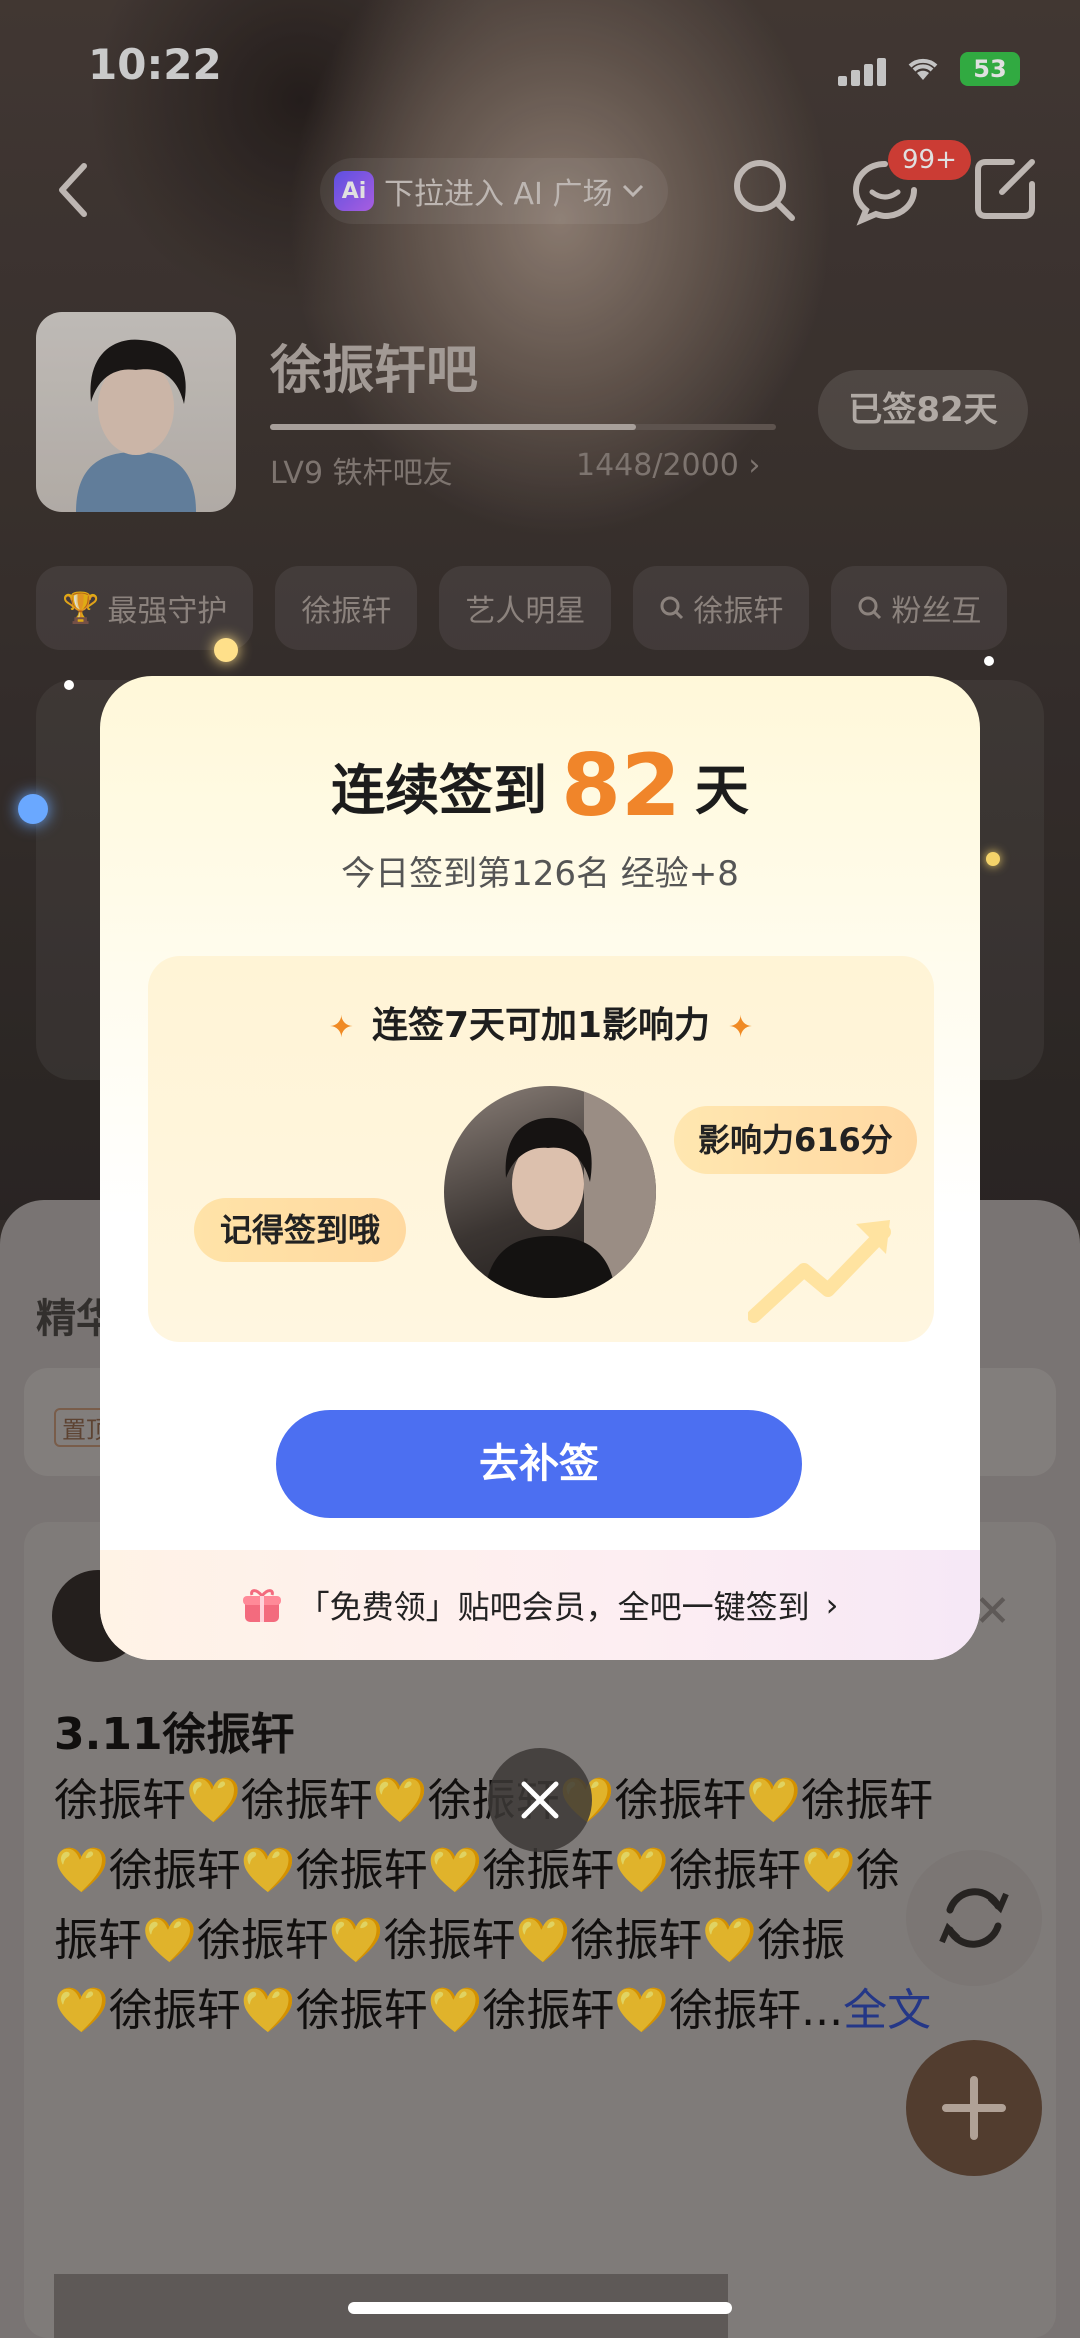 This screenshot has height=2338, width=1080. What do you see at coordinates (570, 1192) in the screenshot?
I see `avatar-portrait` at bounding box center [570, 1192].